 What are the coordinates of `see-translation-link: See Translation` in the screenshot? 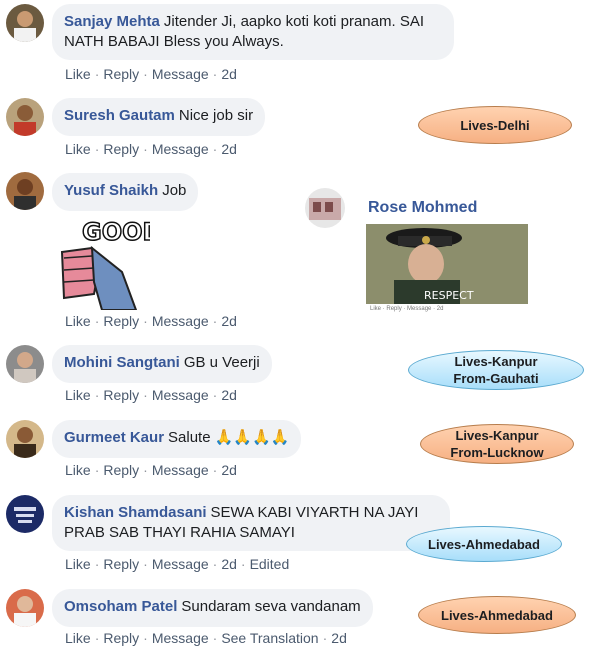 It's located at (269, 638).